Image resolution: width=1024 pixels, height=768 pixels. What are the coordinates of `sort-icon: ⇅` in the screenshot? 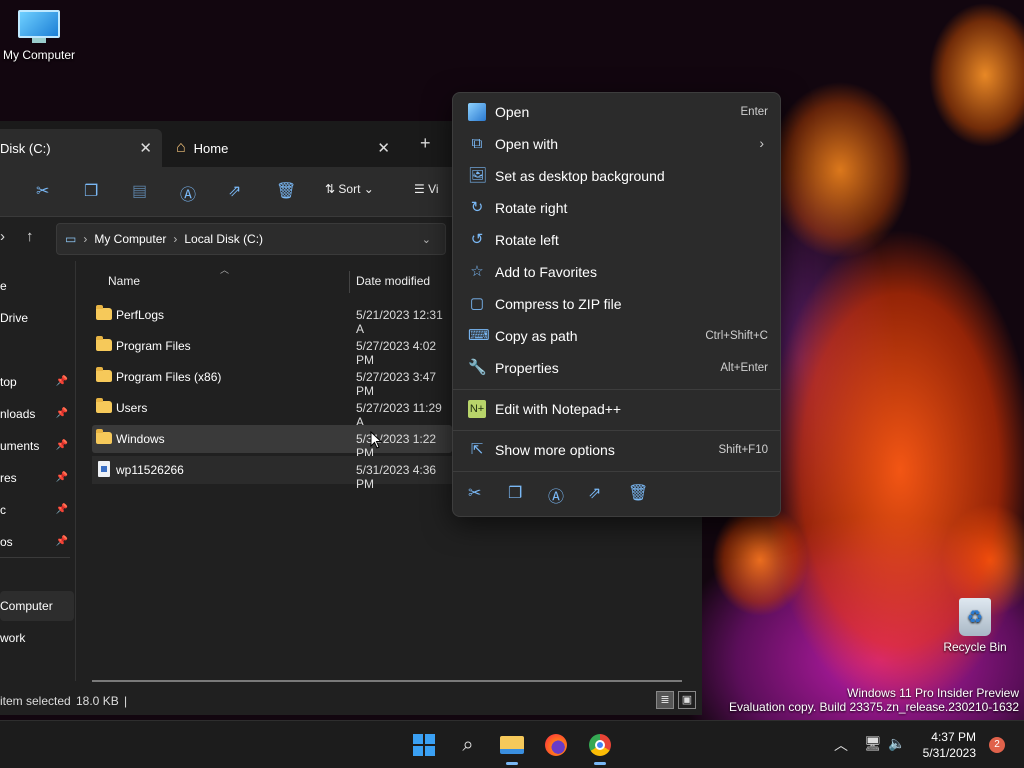 It's located at (330, 189).